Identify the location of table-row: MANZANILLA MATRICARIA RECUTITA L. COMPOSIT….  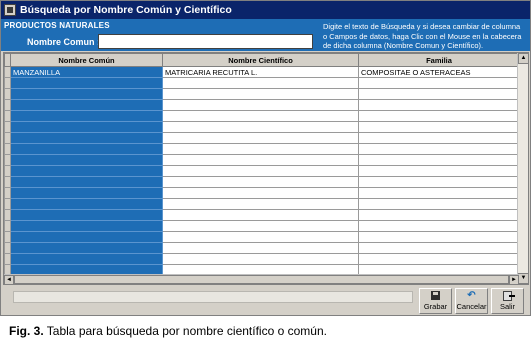
(262, 72).